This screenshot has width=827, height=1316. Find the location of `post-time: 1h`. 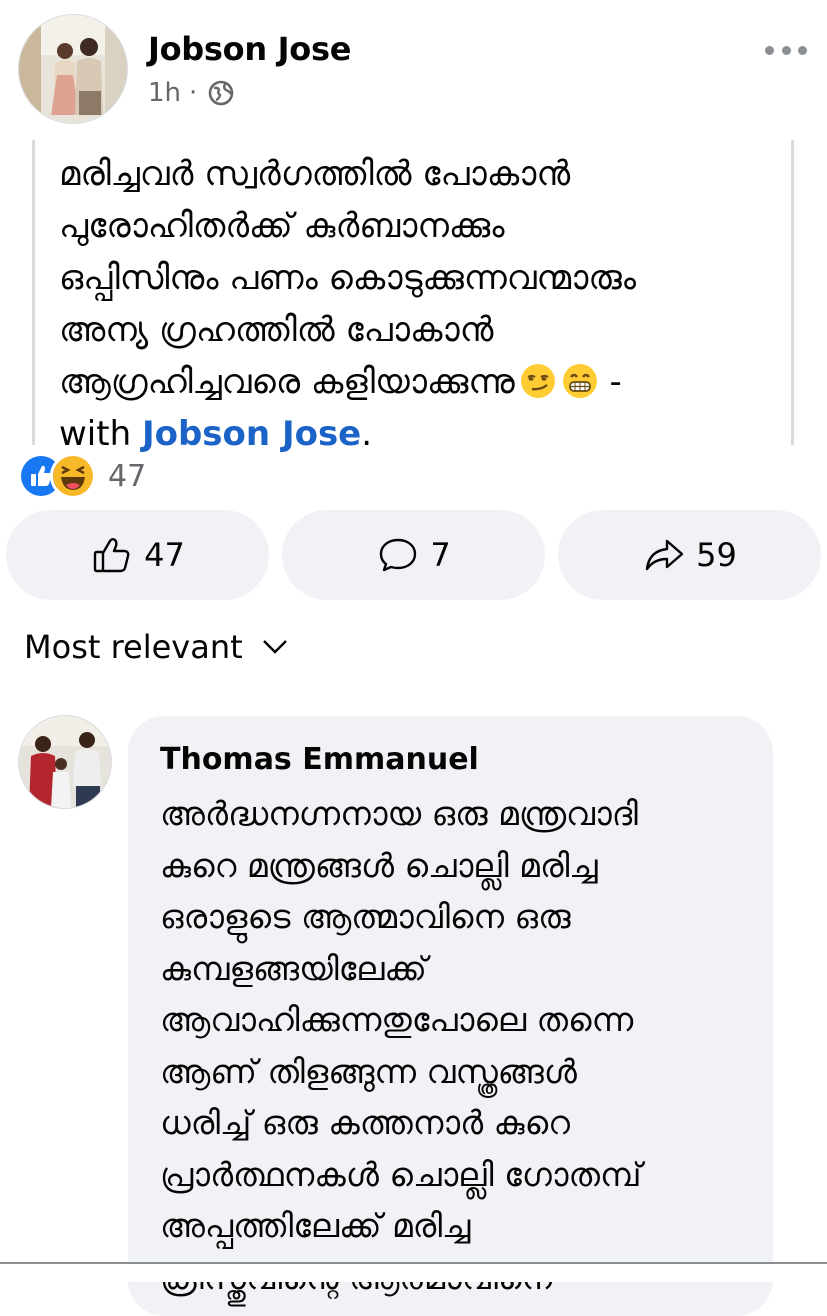

post-time: 1h is located at coordinates (164, 93).